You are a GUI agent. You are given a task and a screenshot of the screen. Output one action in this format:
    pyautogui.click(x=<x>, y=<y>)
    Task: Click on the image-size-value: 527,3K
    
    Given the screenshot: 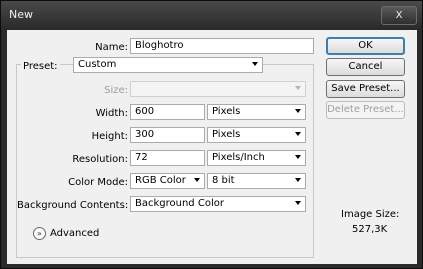 What is the action you would take?
    pyautogui.click(x=370, y=229)
    